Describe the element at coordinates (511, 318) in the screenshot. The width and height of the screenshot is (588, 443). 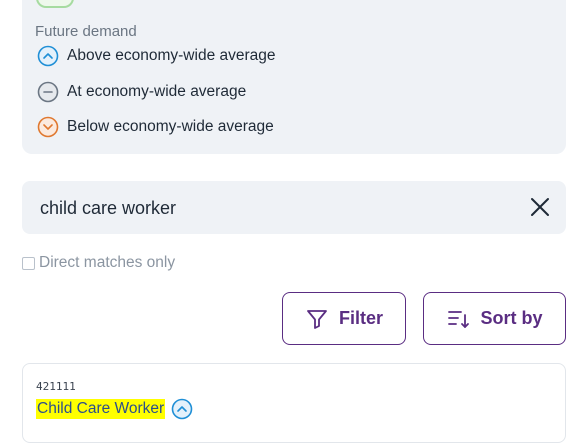
I see `sort-button-label: Sort by` at that location.